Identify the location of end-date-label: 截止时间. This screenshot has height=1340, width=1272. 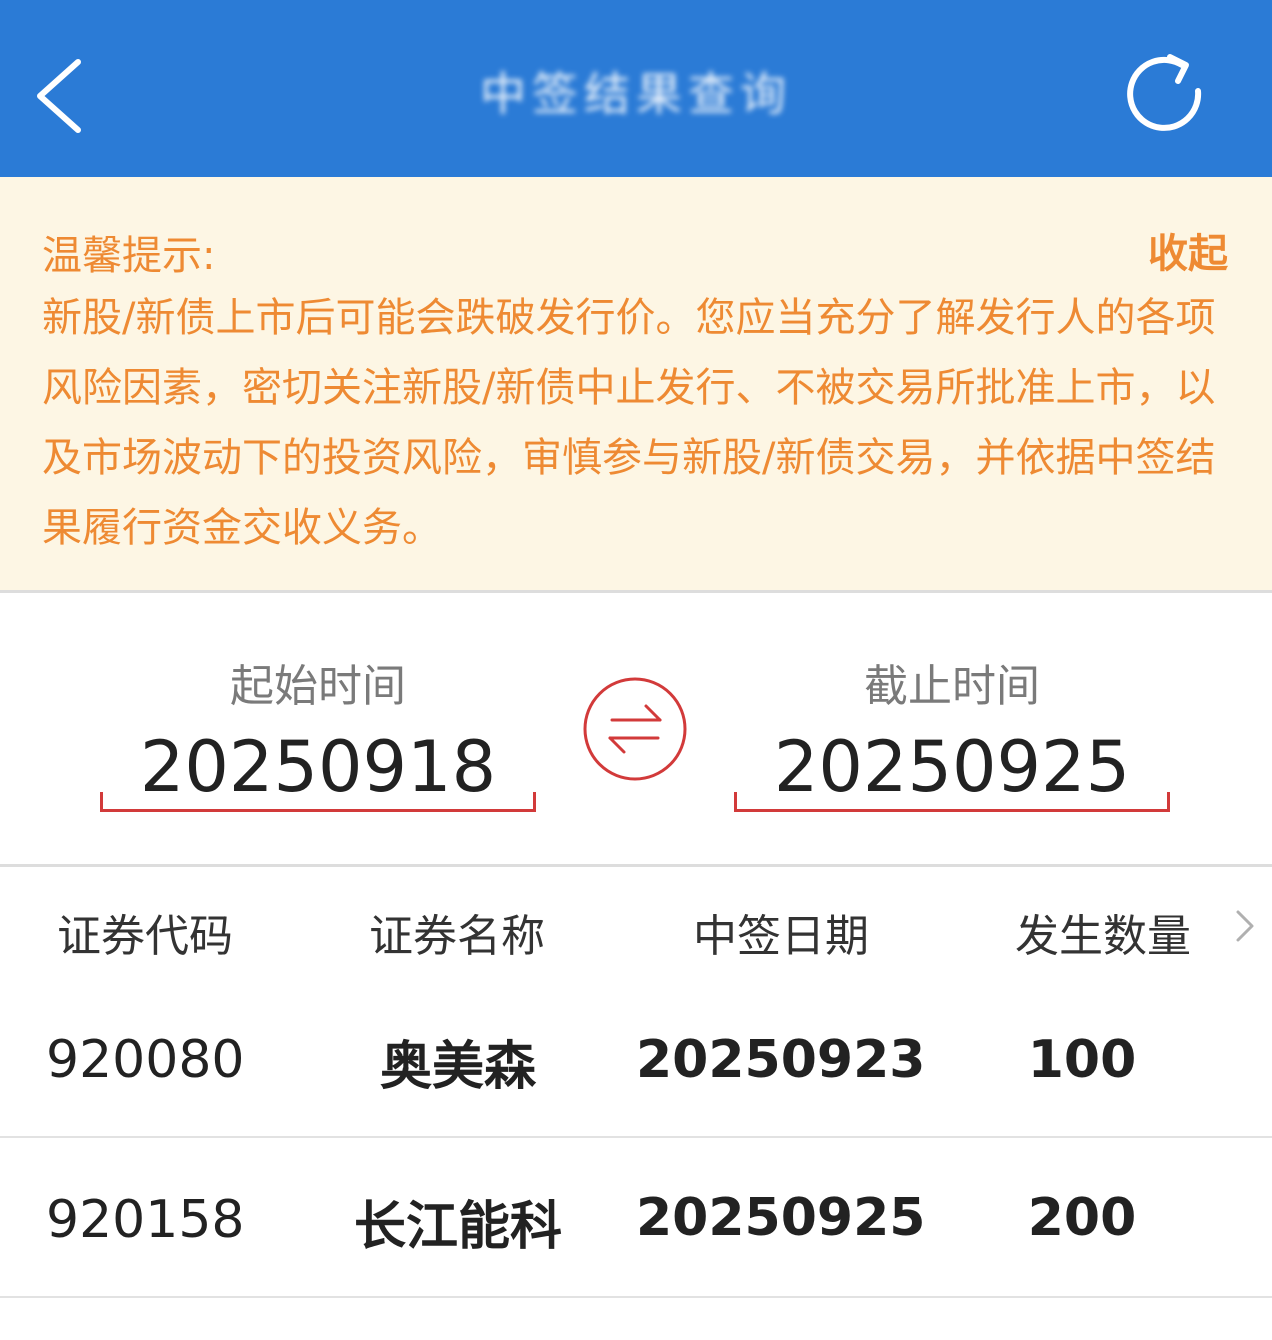
(952, 686).